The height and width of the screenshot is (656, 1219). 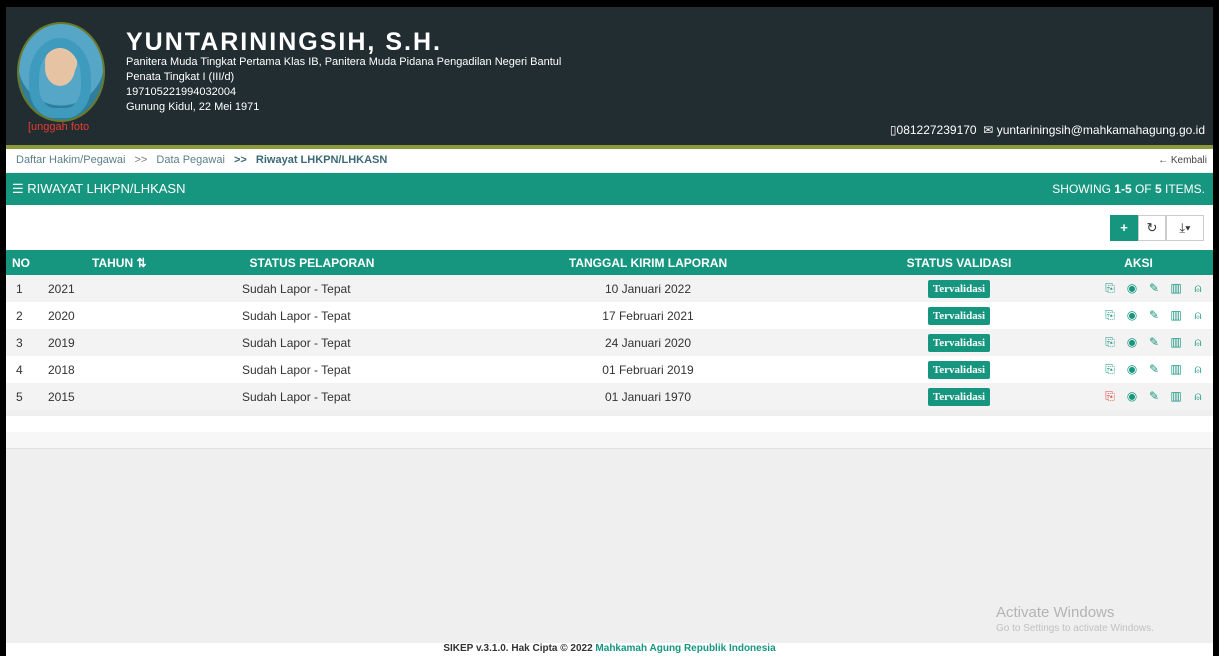 I want to click on breadcrumb-link-daftar: Daftar Hakim/Pegawai, so click(x=70, y=160).